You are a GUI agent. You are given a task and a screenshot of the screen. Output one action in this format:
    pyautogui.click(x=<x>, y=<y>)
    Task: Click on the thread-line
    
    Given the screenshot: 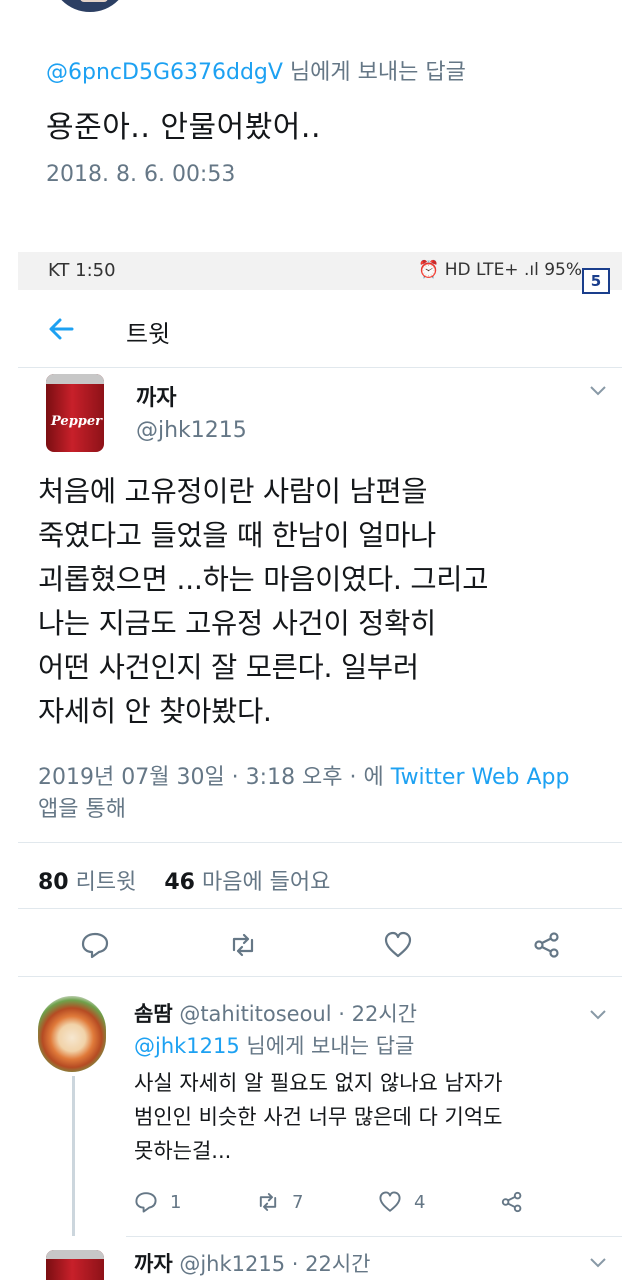 What is the action you would take?
    pyautogui.click(x=73, y=1156)
    